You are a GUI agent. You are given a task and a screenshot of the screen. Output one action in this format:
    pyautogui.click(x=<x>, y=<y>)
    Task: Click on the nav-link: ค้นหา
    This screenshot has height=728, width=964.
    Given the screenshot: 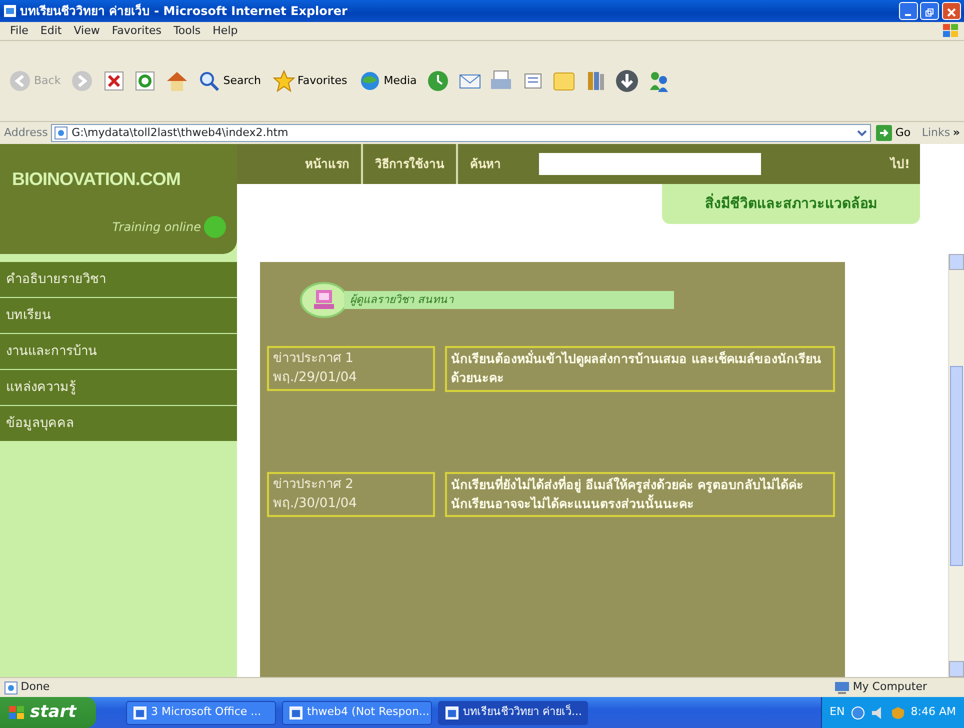 What is the action you would take?
    pyautogui.click(x=485, y=164)
    